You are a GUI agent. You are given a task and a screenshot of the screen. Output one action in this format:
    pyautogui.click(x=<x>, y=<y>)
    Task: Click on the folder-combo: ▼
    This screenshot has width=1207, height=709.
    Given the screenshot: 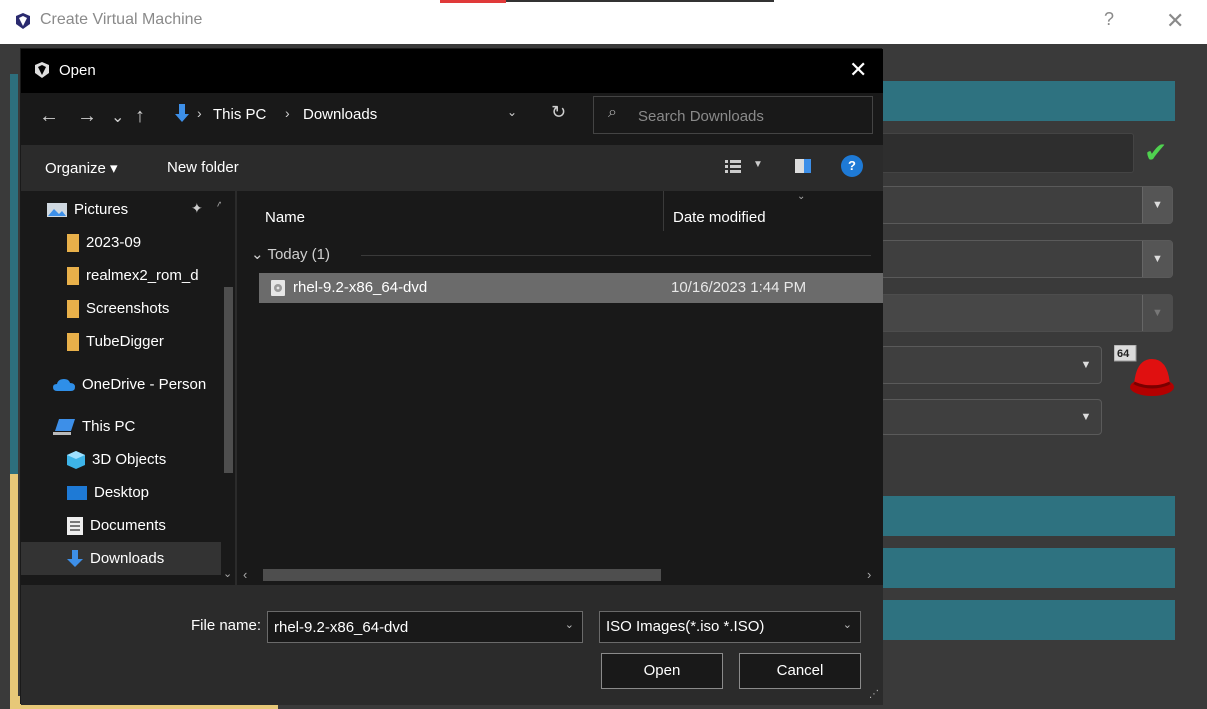 What is the action you would take?
    pyautogui.click(x=1026, y=205)
    